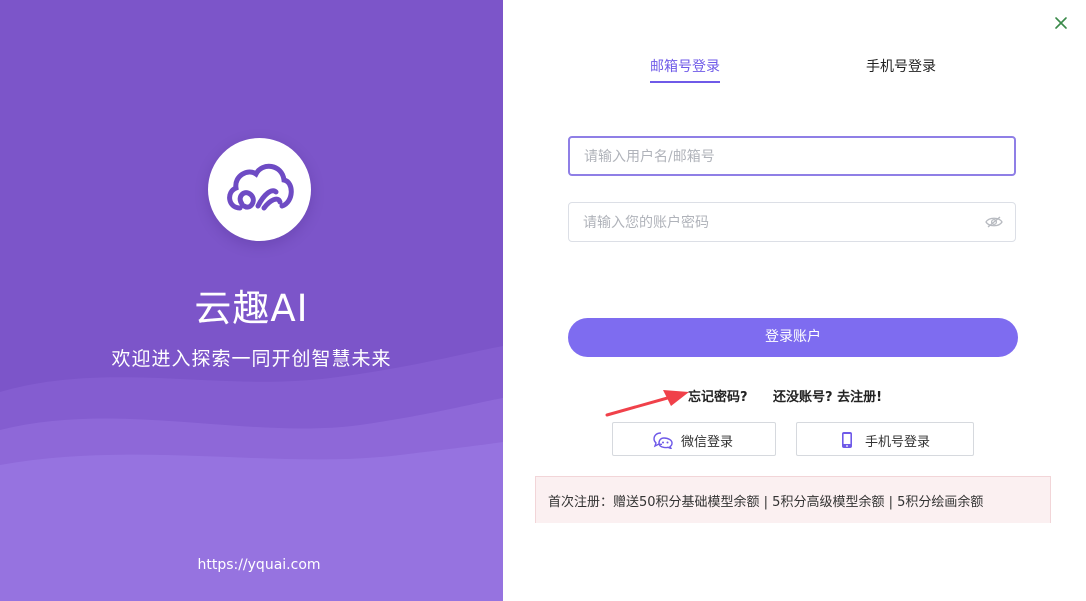 This screenshot has width=1086, height=601. I want to click on close-button, so click(1061, 23).